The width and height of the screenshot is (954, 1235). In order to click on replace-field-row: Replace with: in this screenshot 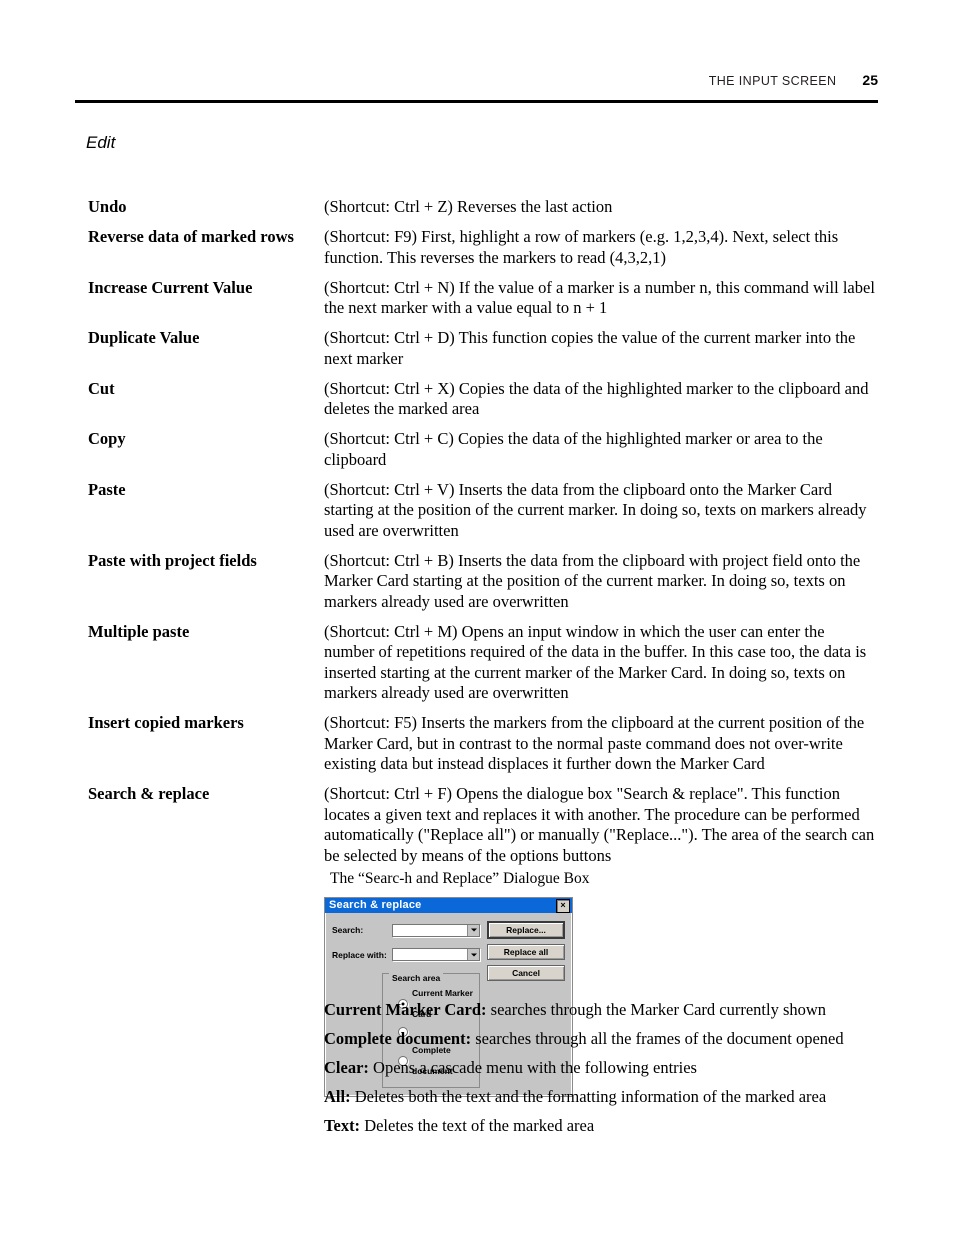, I will do `click(406, 955)`.